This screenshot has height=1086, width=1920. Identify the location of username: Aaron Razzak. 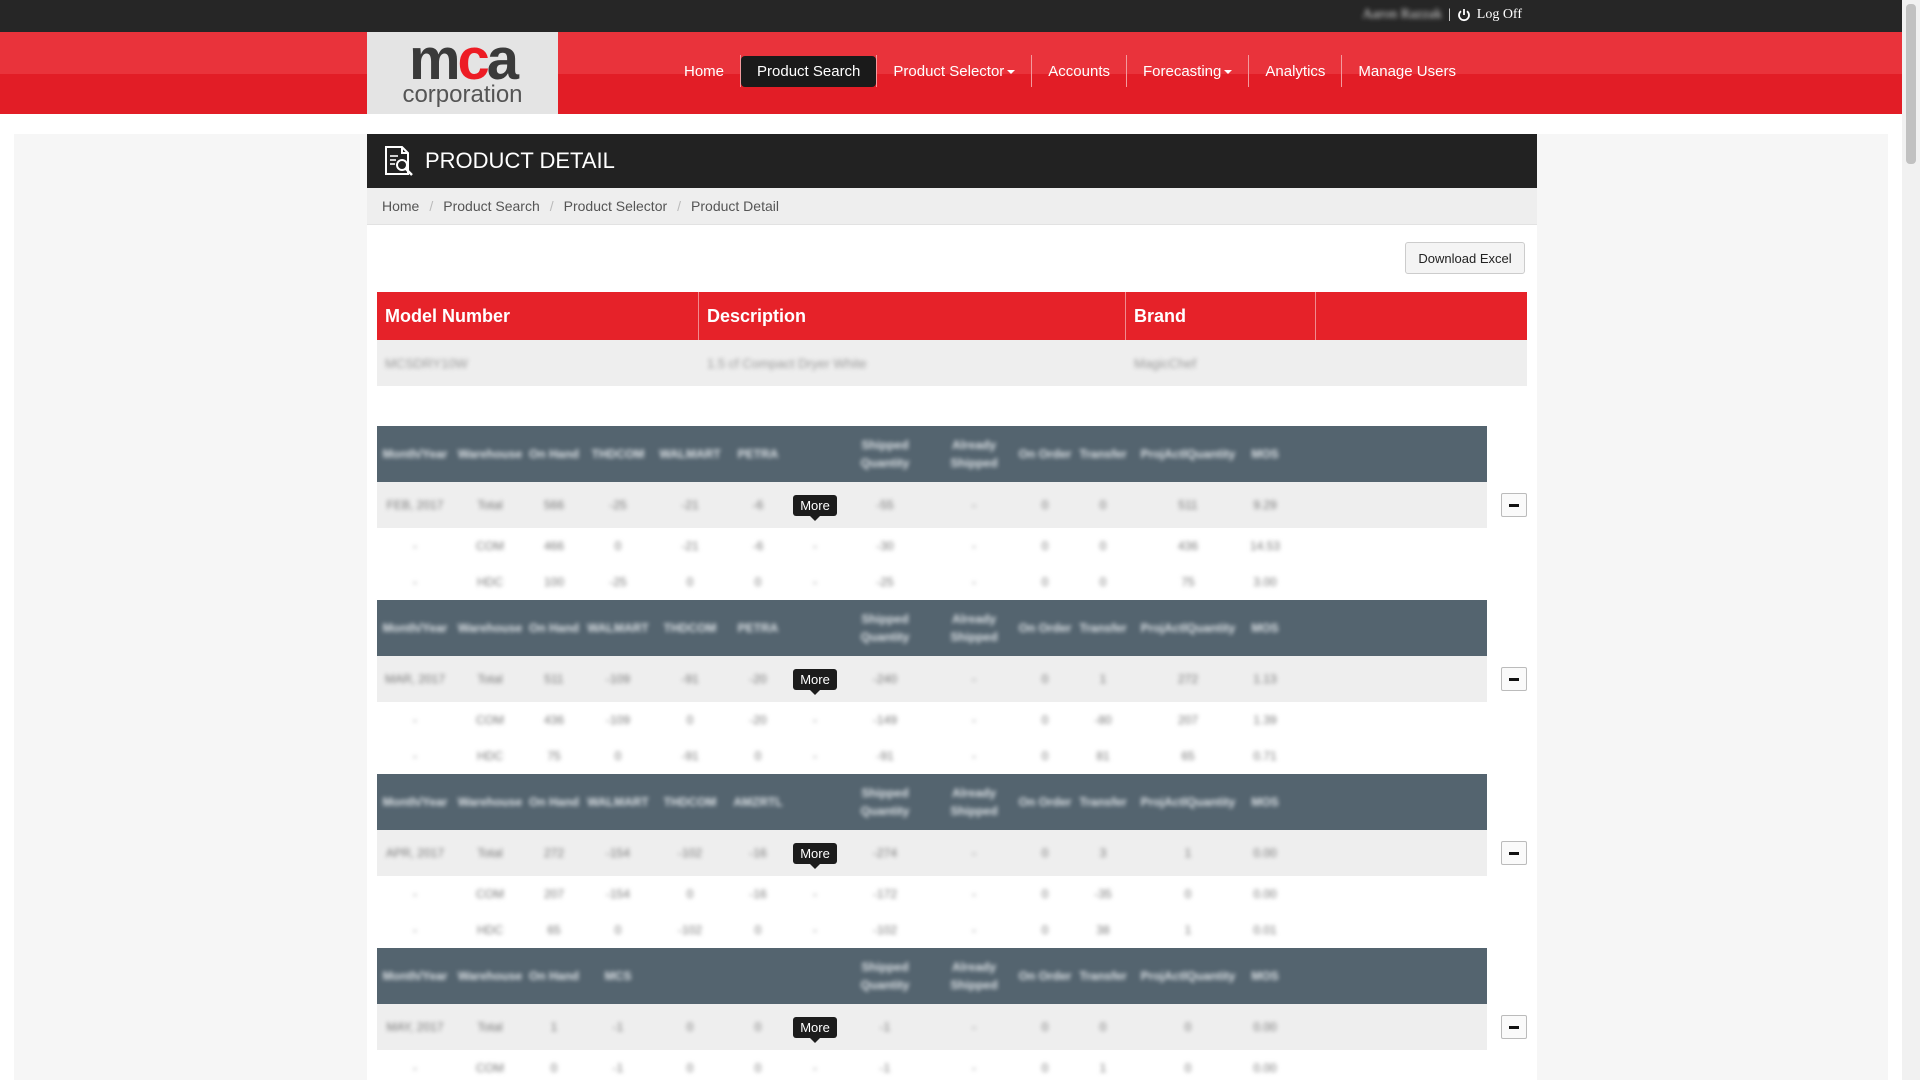
(1402, 14).